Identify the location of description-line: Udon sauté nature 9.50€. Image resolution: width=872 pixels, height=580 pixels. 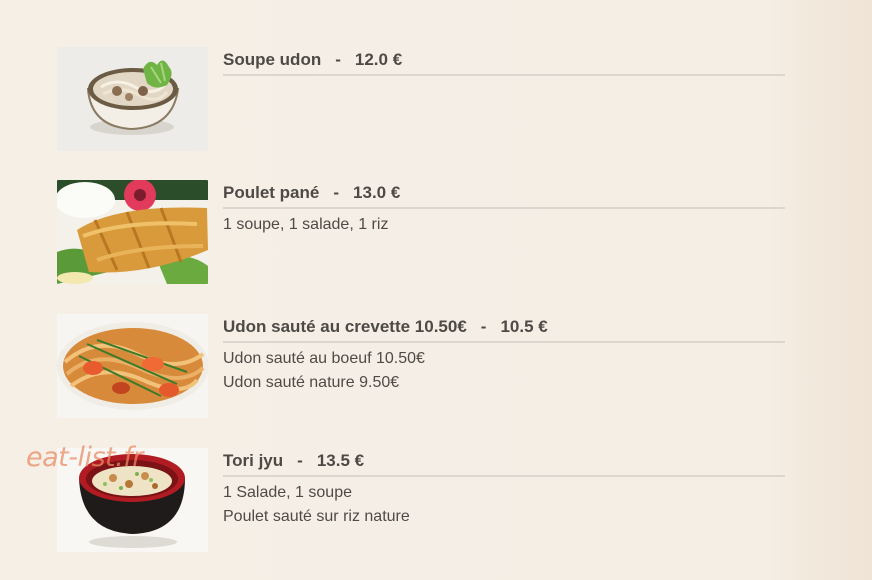
(311, 382).